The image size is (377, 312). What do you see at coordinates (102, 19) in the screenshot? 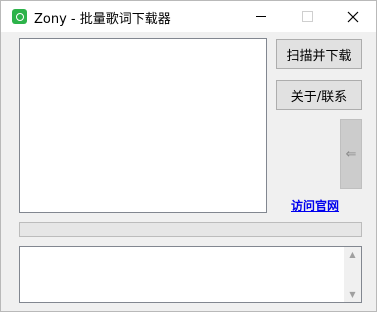
I see `window-title: Zony - 批量歌词下载器` at bounding box center [102, 19].